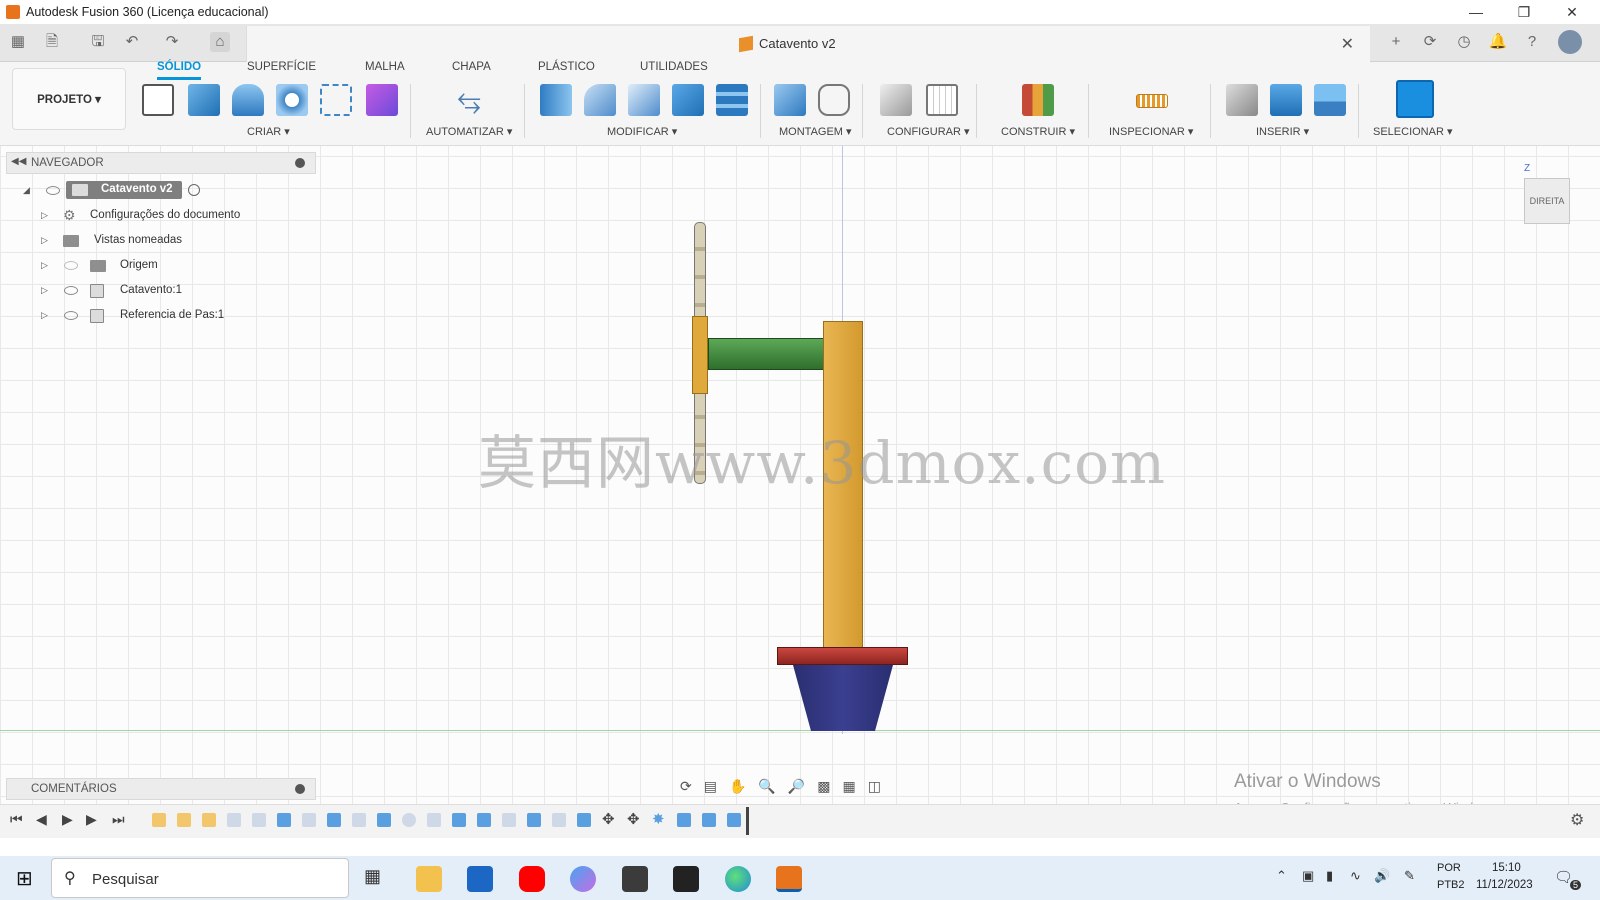 This screenshot has width=1600, height=900. I want to click on shell-icon, so click(732, 100).